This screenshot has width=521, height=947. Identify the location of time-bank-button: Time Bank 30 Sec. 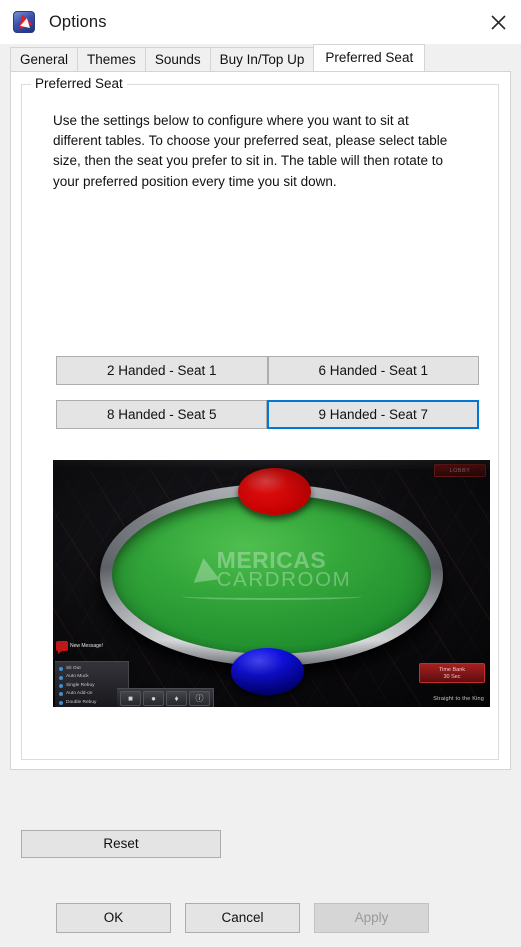
(452, 673).